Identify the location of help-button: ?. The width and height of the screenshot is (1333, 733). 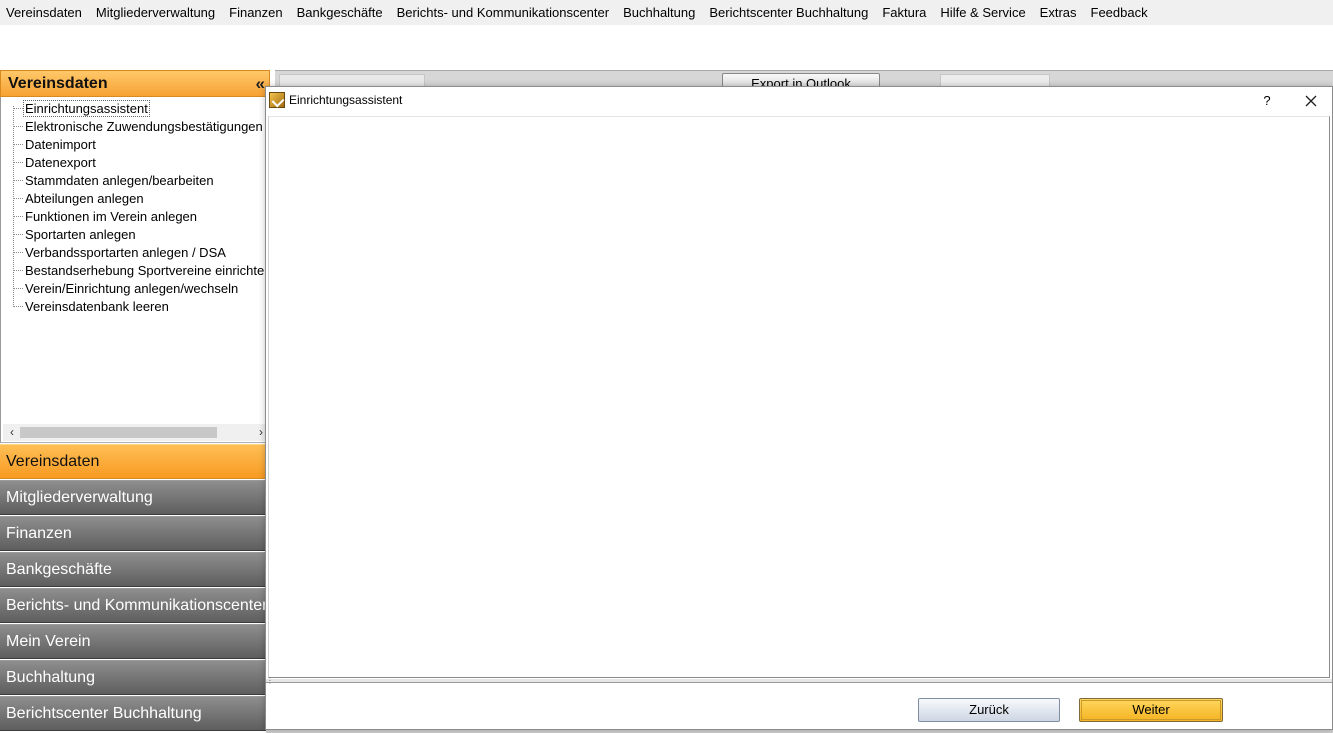
(1267, 101).